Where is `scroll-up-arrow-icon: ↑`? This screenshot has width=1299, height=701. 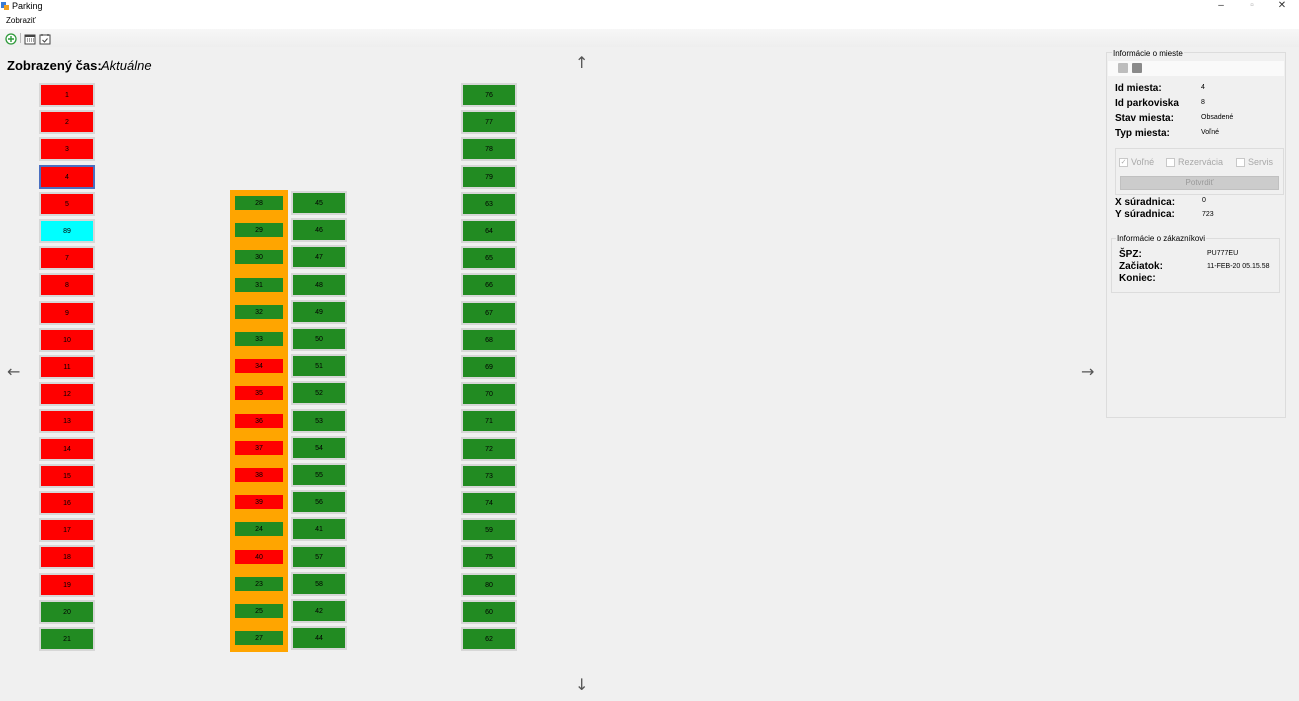
scroll-up-arrow-icon: ↑ is located at coordinates (581, 63).